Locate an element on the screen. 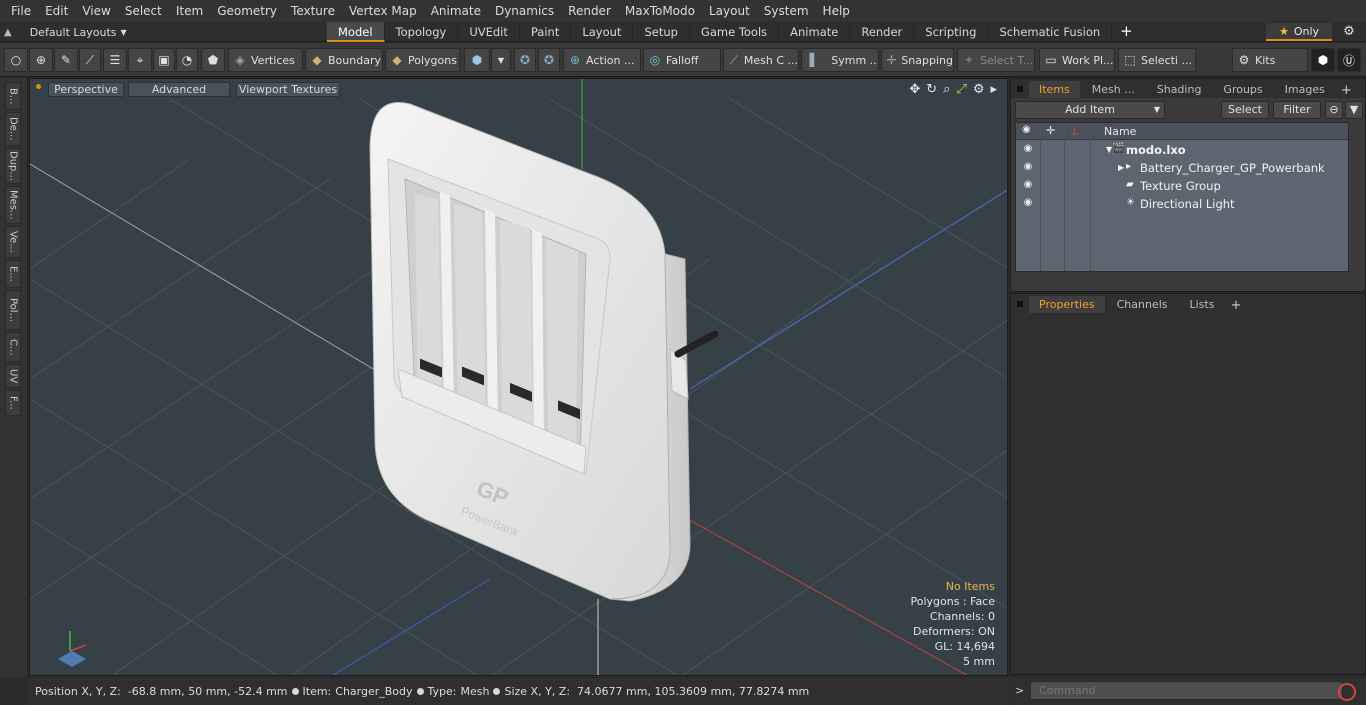 The width and height of the screenshot is (1366, 705). tab-render: Render is located at coordinates (882, 32).